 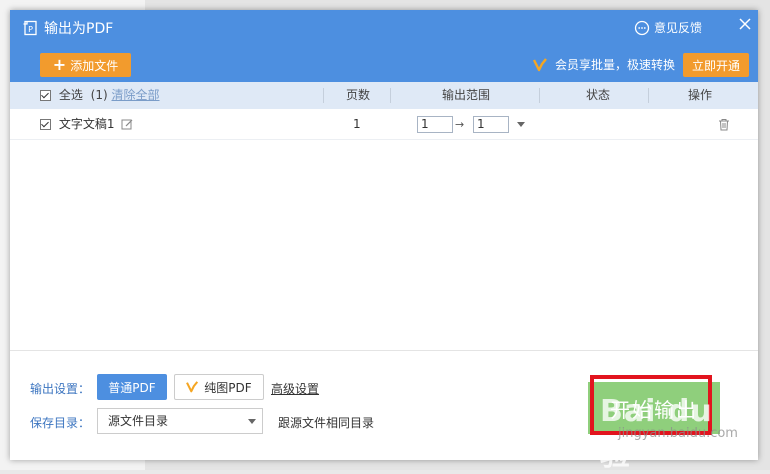 What do you see at coordinates (615, 65) in the screenshot?
I see `vip-promo-text: 会员享批量，极速转换` at bounding box center [615, 65].